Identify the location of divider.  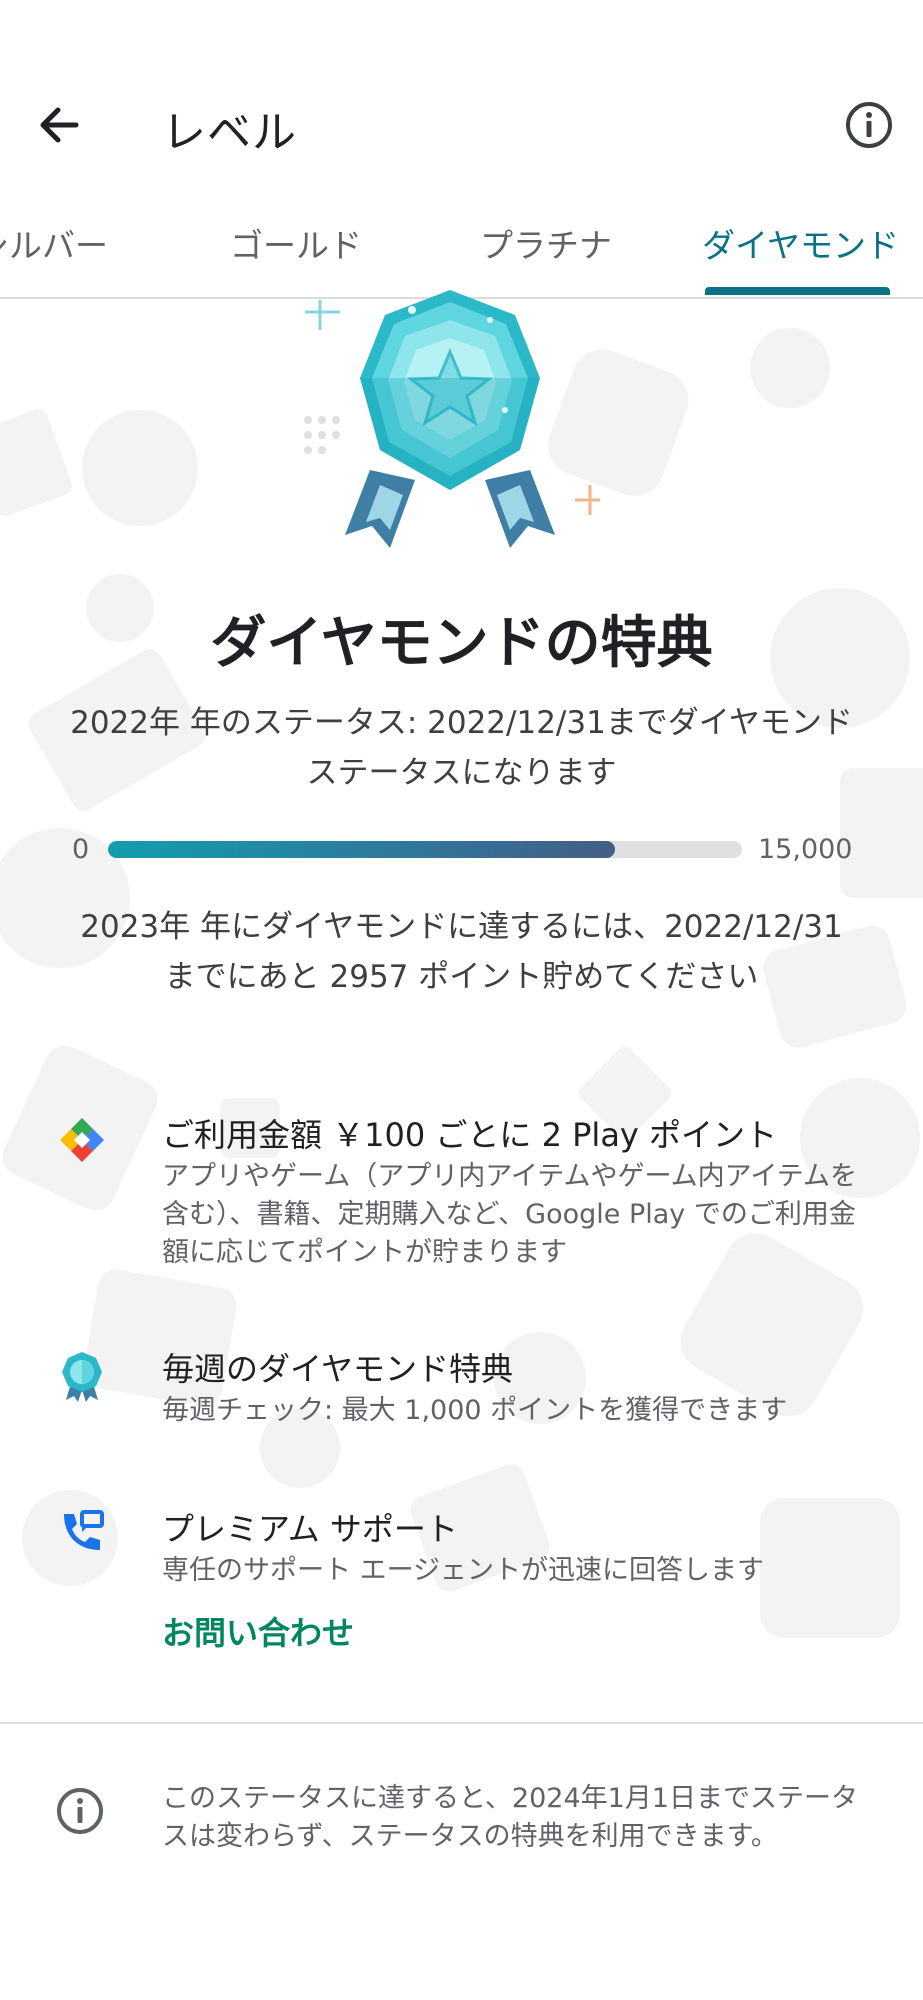
(461, 1723).